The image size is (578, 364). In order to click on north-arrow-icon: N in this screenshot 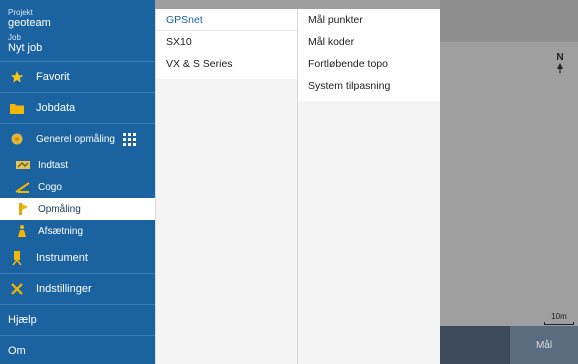, I will do `click(560, 64)`.